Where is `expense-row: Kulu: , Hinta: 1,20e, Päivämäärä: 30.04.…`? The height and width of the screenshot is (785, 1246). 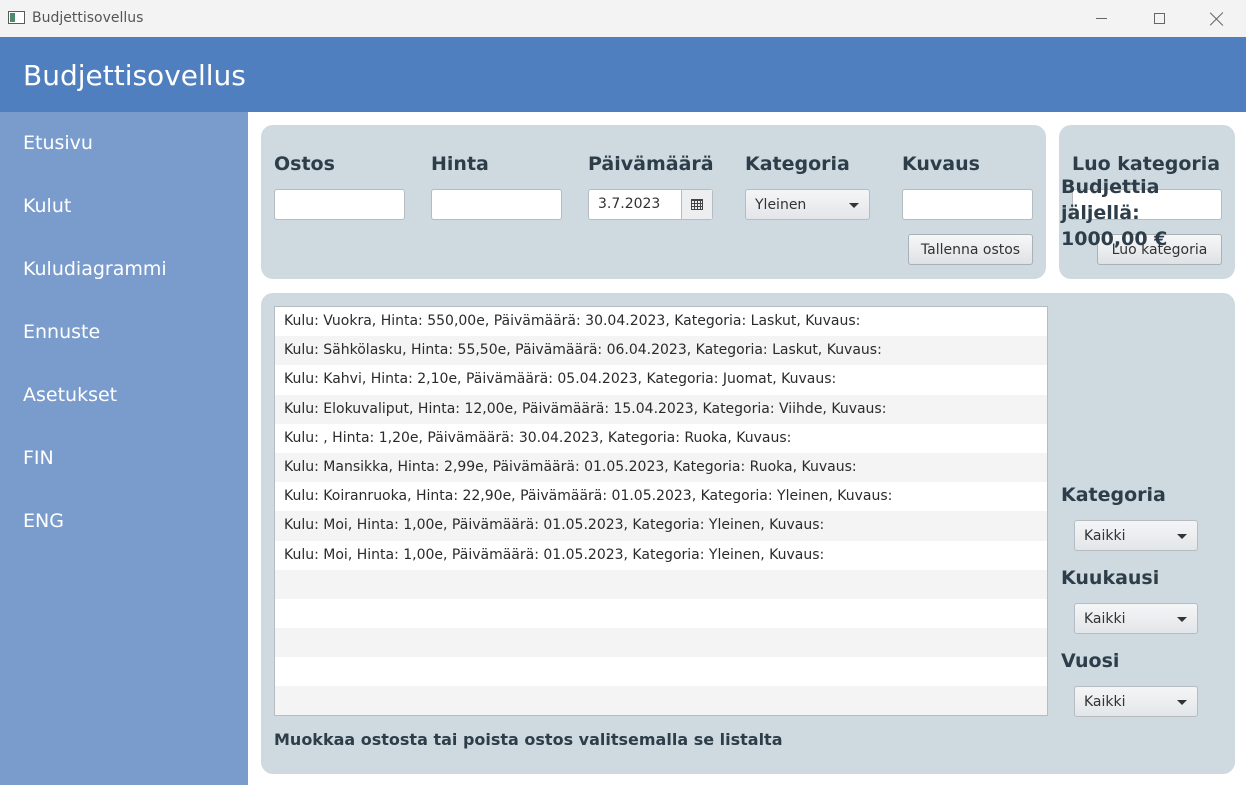 expense-row: Kulu: , Hinta: 1,20e, Päivämäärä: 30.04.… is located at coordinates (661, 438).